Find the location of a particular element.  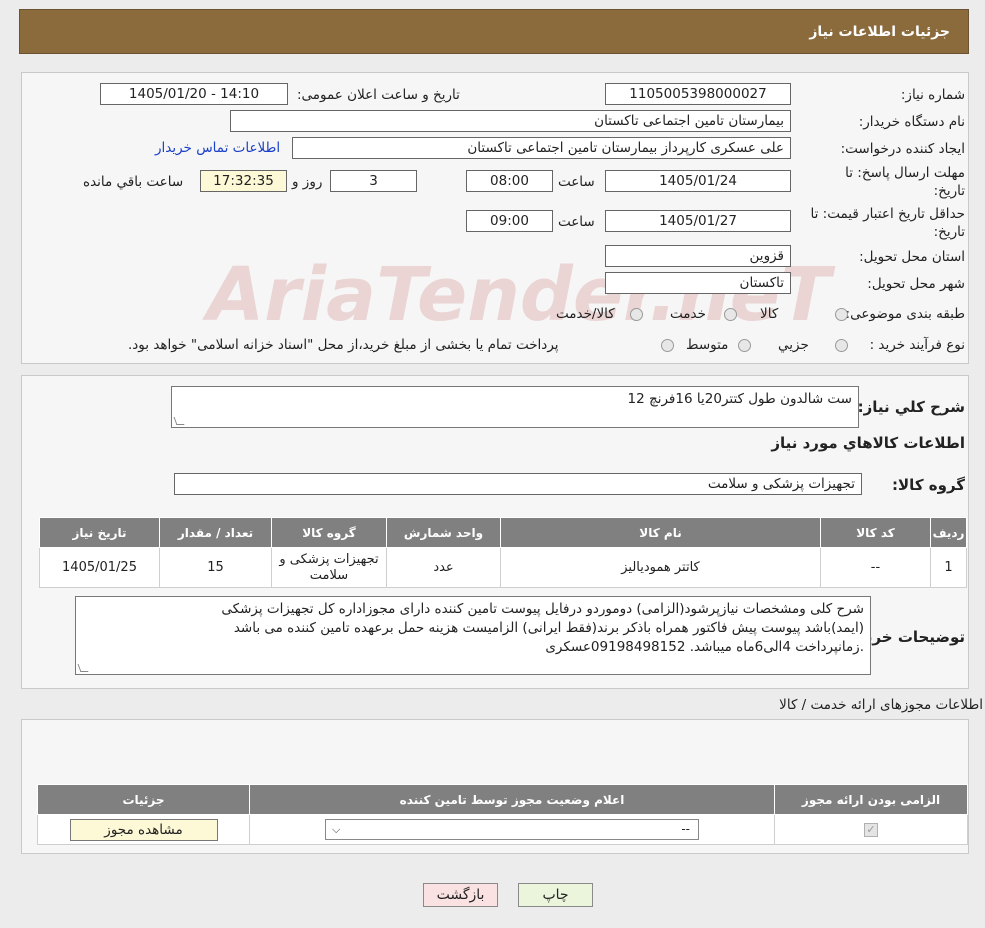

validity-label-date: تاریخ: is located at coordinates (949, 232).